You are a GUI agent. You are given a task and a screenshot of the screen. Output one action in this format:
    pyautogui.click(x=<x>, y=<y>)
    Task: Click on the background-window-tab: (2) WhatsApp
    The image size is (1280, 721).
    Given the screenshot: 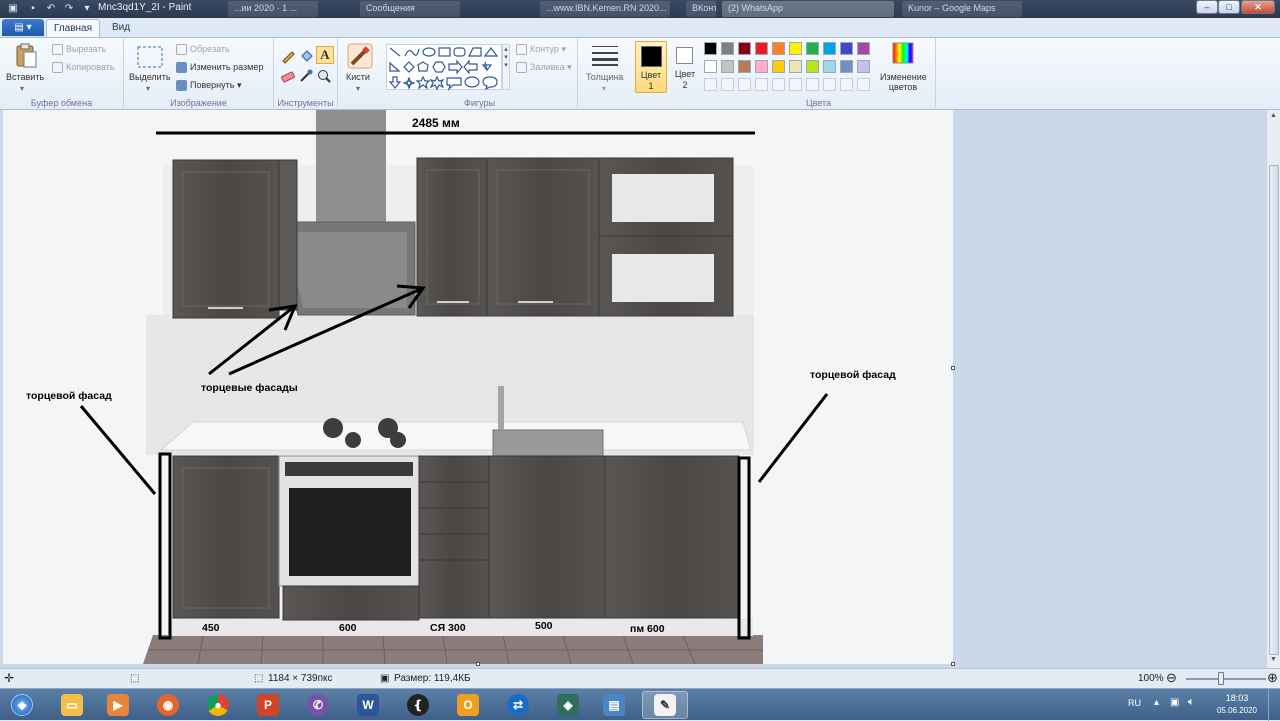 What is the action you would take?
    pyautogui.click(x=808, y=9)
    